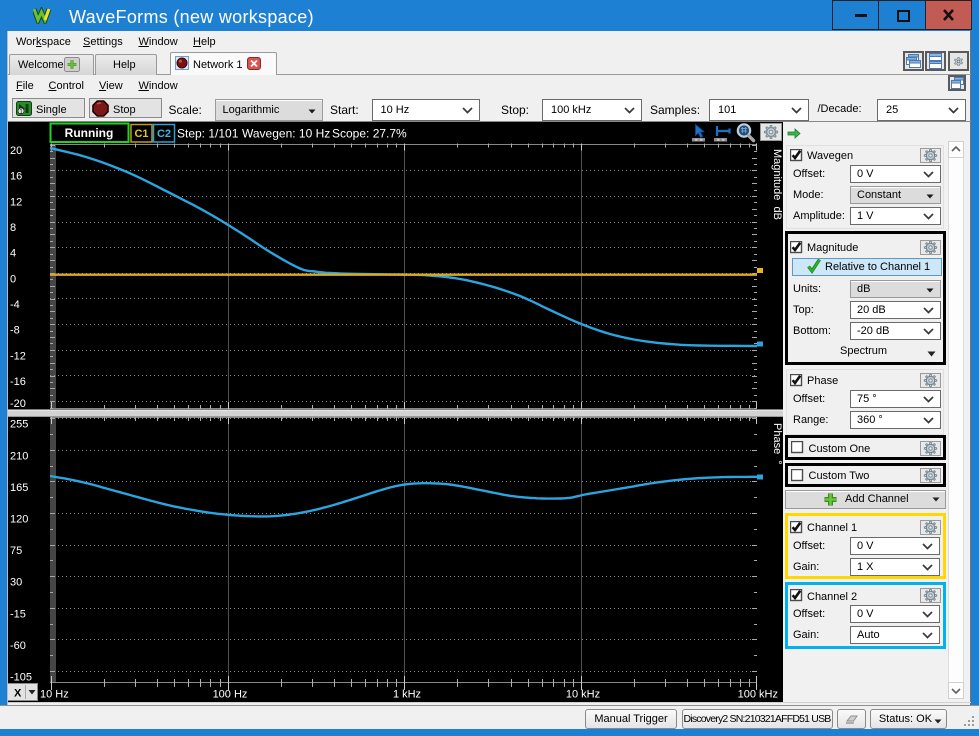 The image size is (979, 736). I want to click on svg-text: 1, so click(21, 111).